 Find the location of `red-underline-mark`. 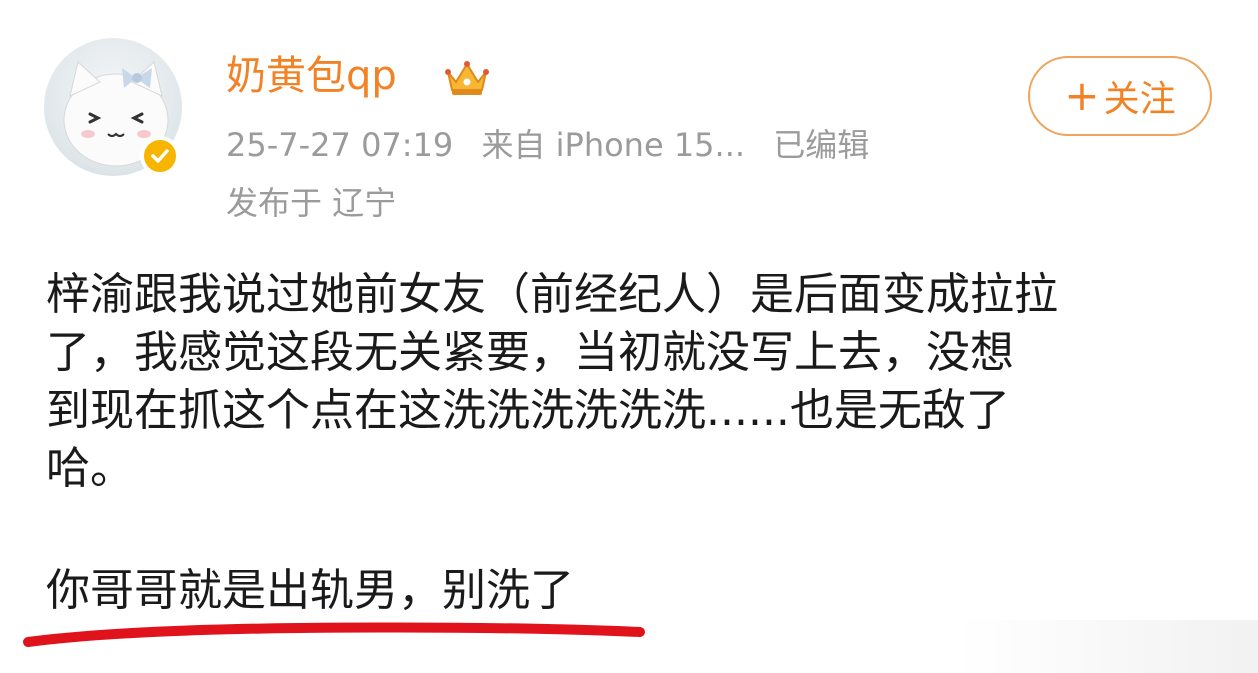

red-underline-mark is located at coordinates (334, 634).